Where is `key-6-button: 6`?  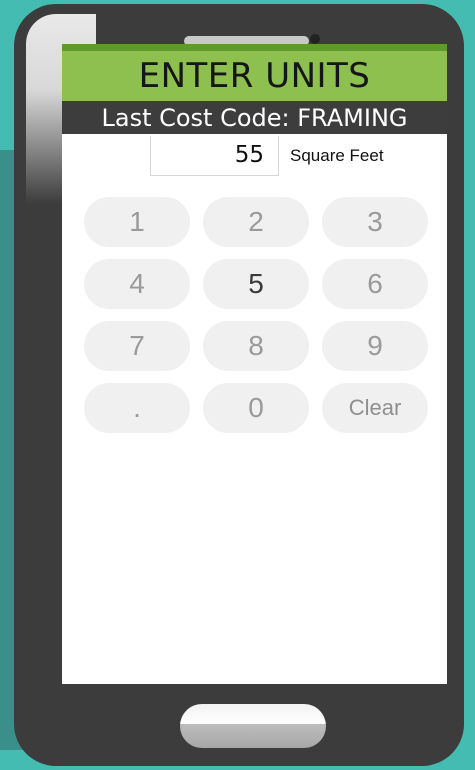 key-6-button: 6 is located at coordinates (375, 284).